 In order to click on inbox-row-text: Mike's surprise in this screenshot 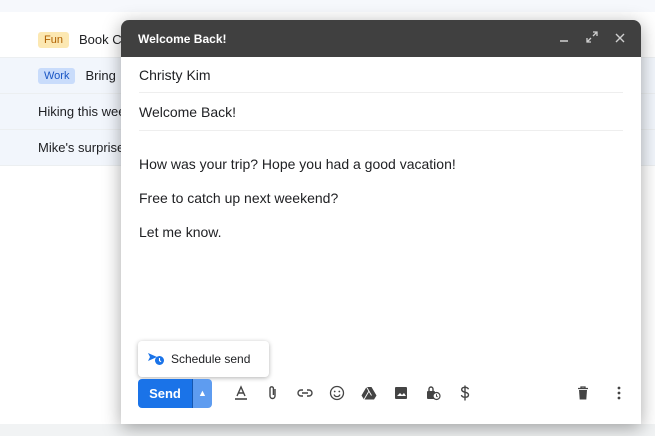, I will do `click(81, 147)`.